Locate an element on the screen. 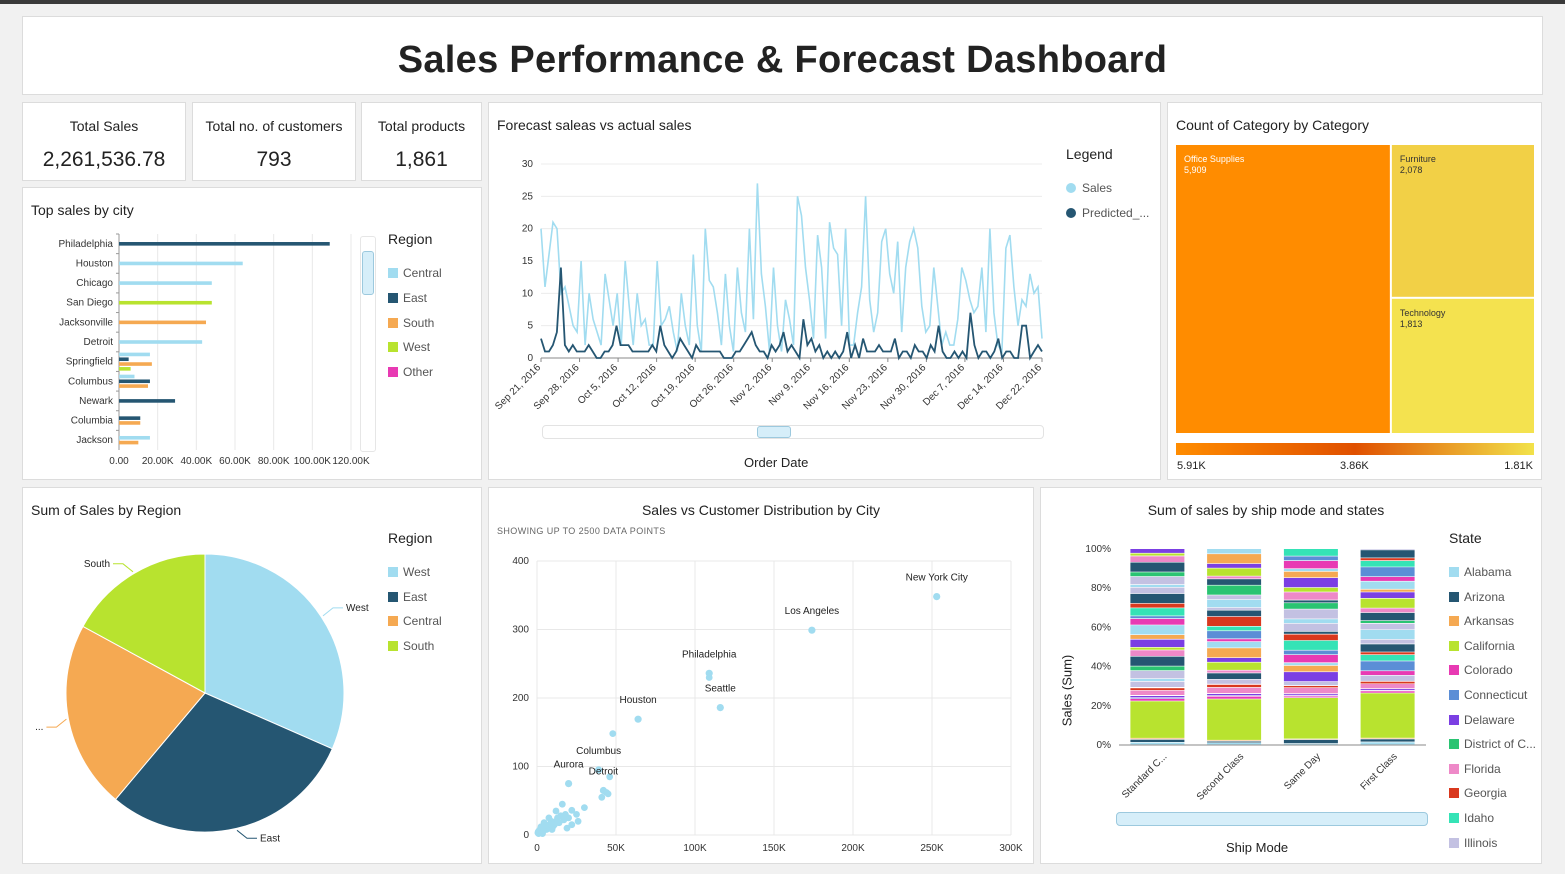  kpi-total-customers: Total no. of customers 793 is located at coordinates (274, 141).